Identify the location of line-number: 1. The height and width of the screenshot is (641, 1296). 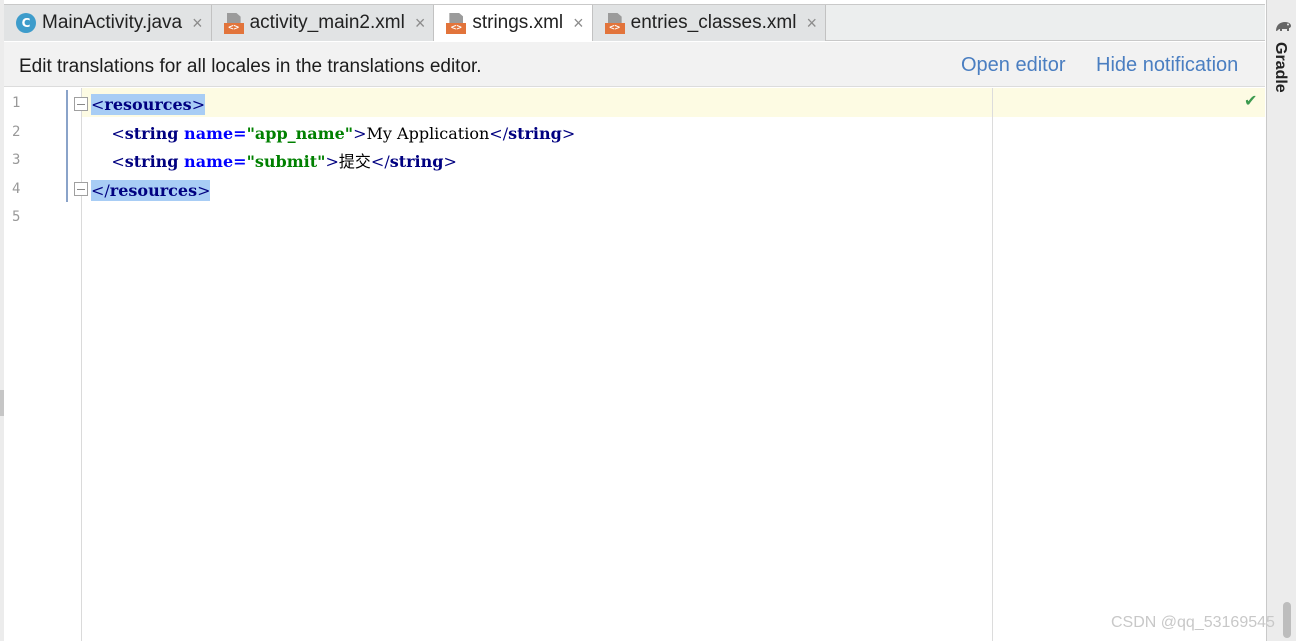
(16, 103).